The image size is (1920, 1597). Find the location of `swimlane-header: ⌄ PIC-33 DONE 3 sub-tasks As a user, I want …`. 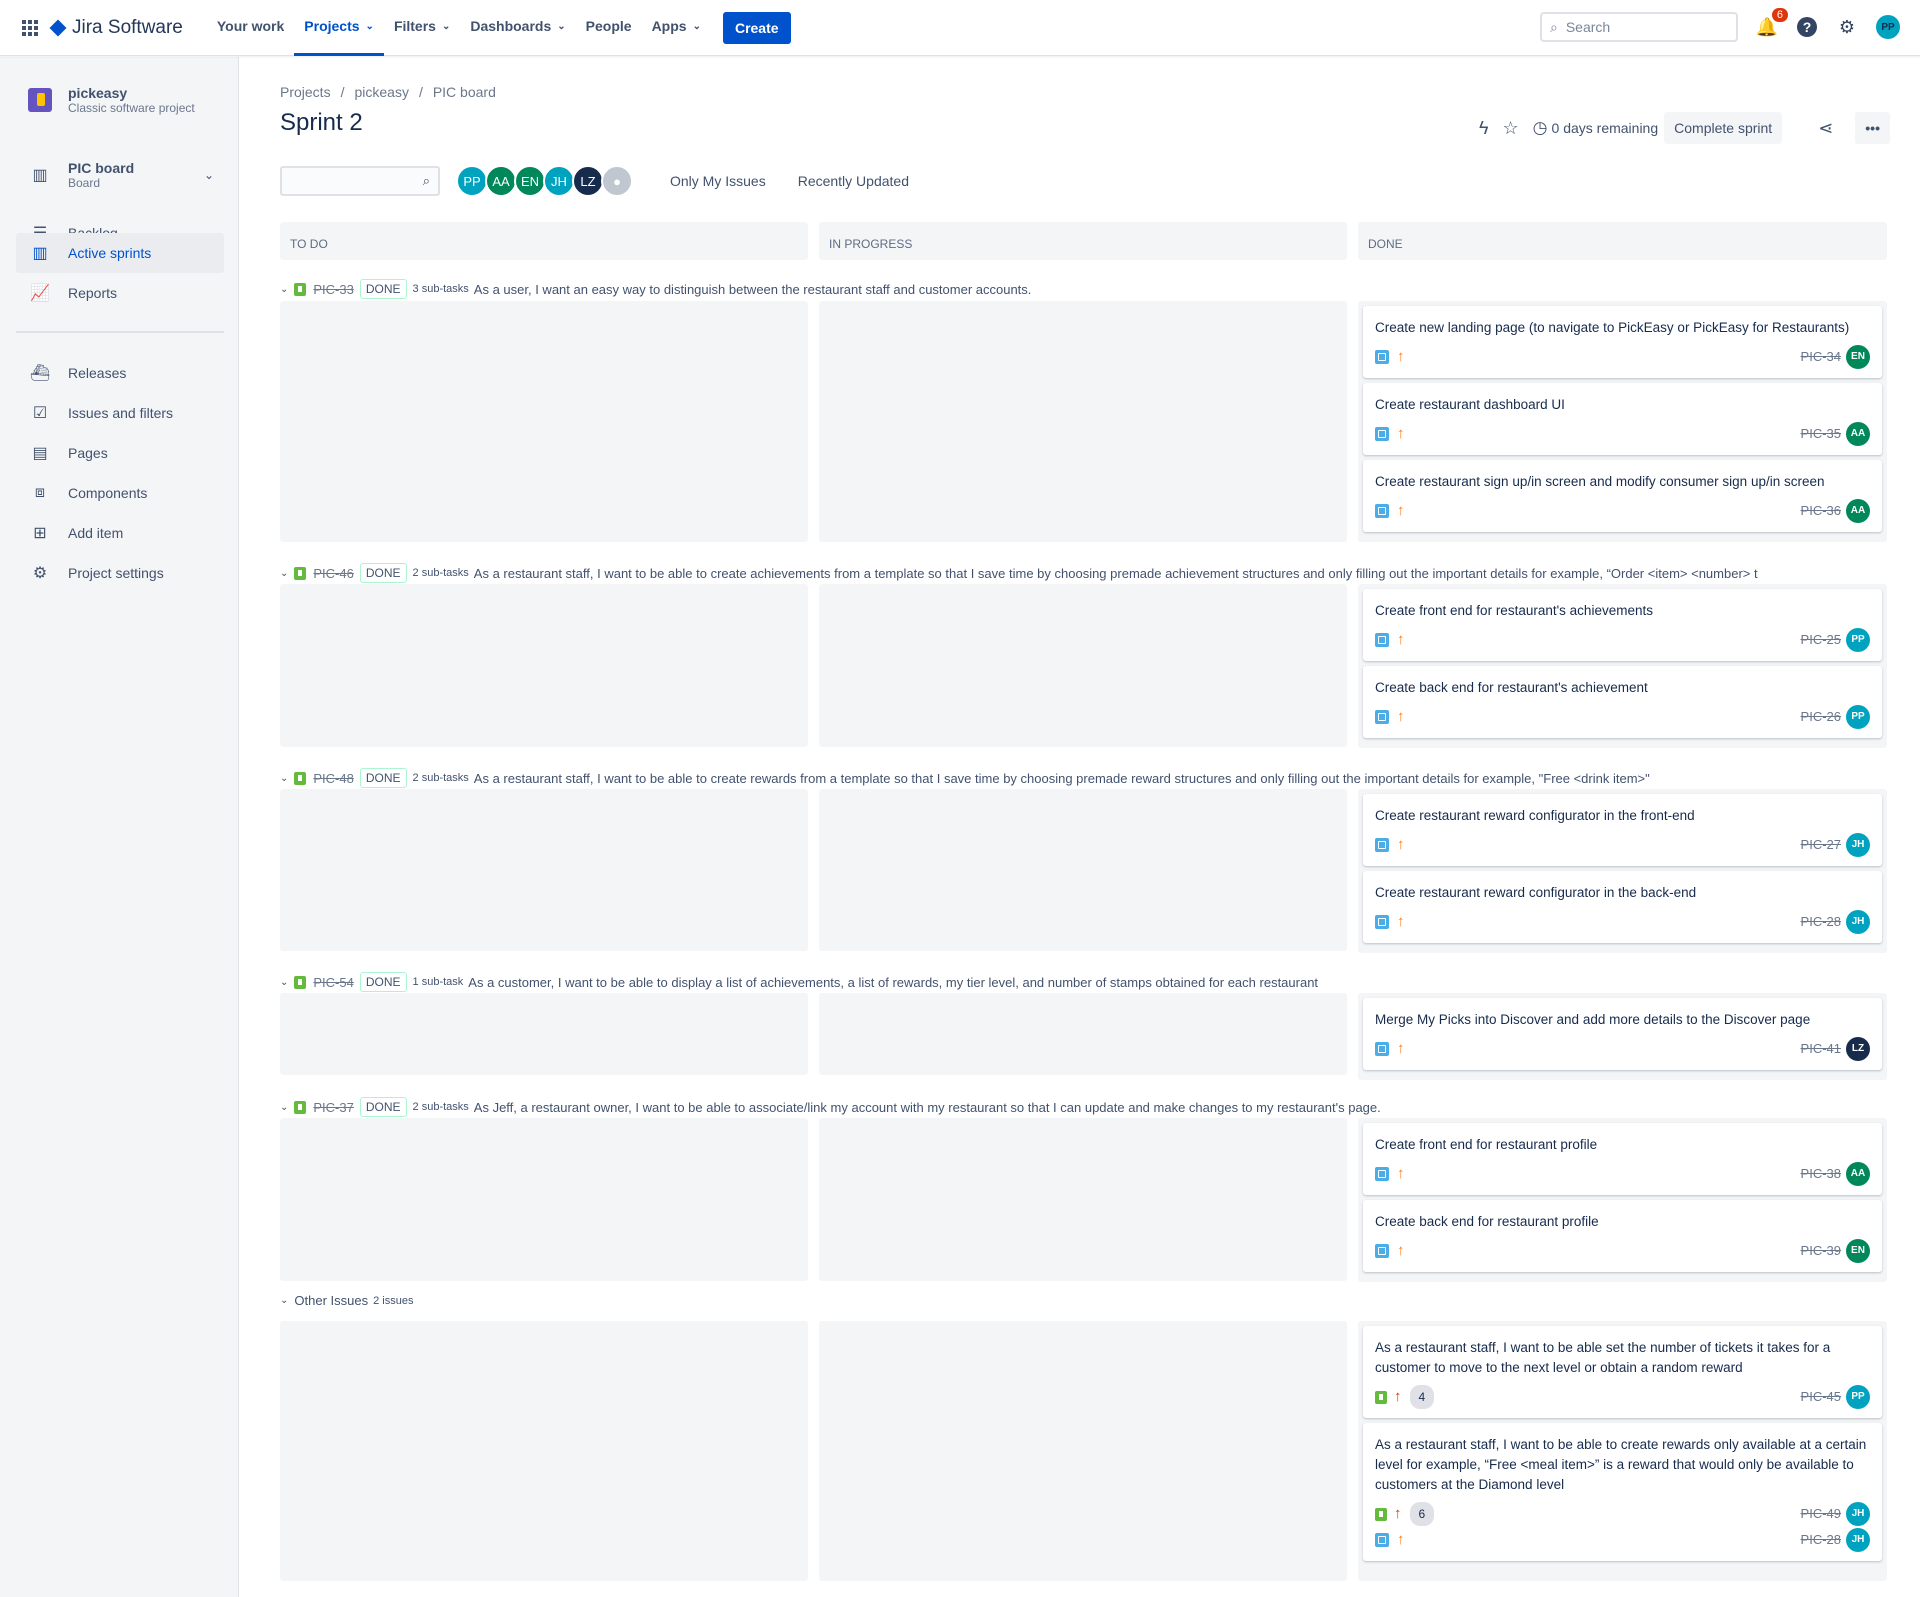

swimlane-header: ⌄ PIC-33 DONE 3 sub-tasks As a user, I want … is located at coordinates (1085, 289).